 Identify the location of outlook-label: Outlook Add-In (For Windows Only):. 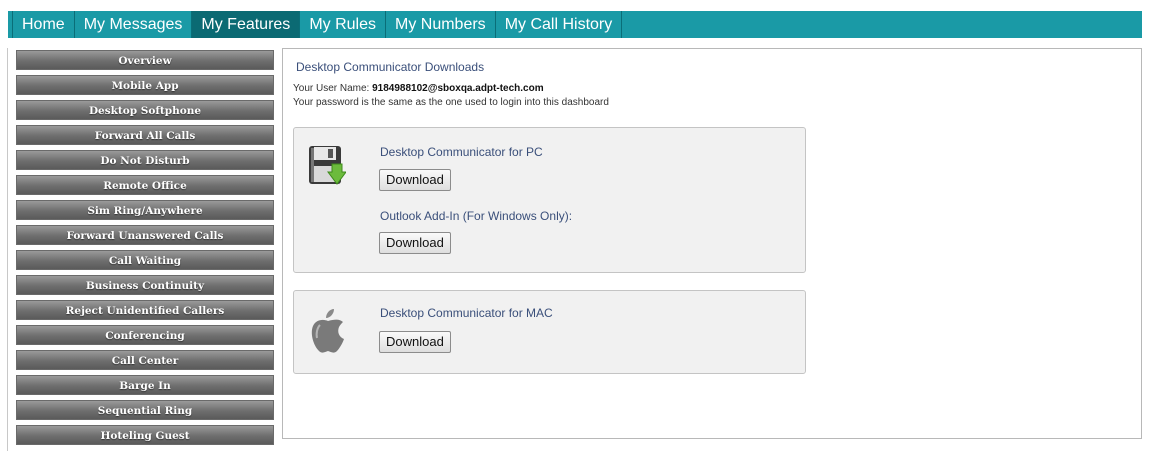
(476, 216).